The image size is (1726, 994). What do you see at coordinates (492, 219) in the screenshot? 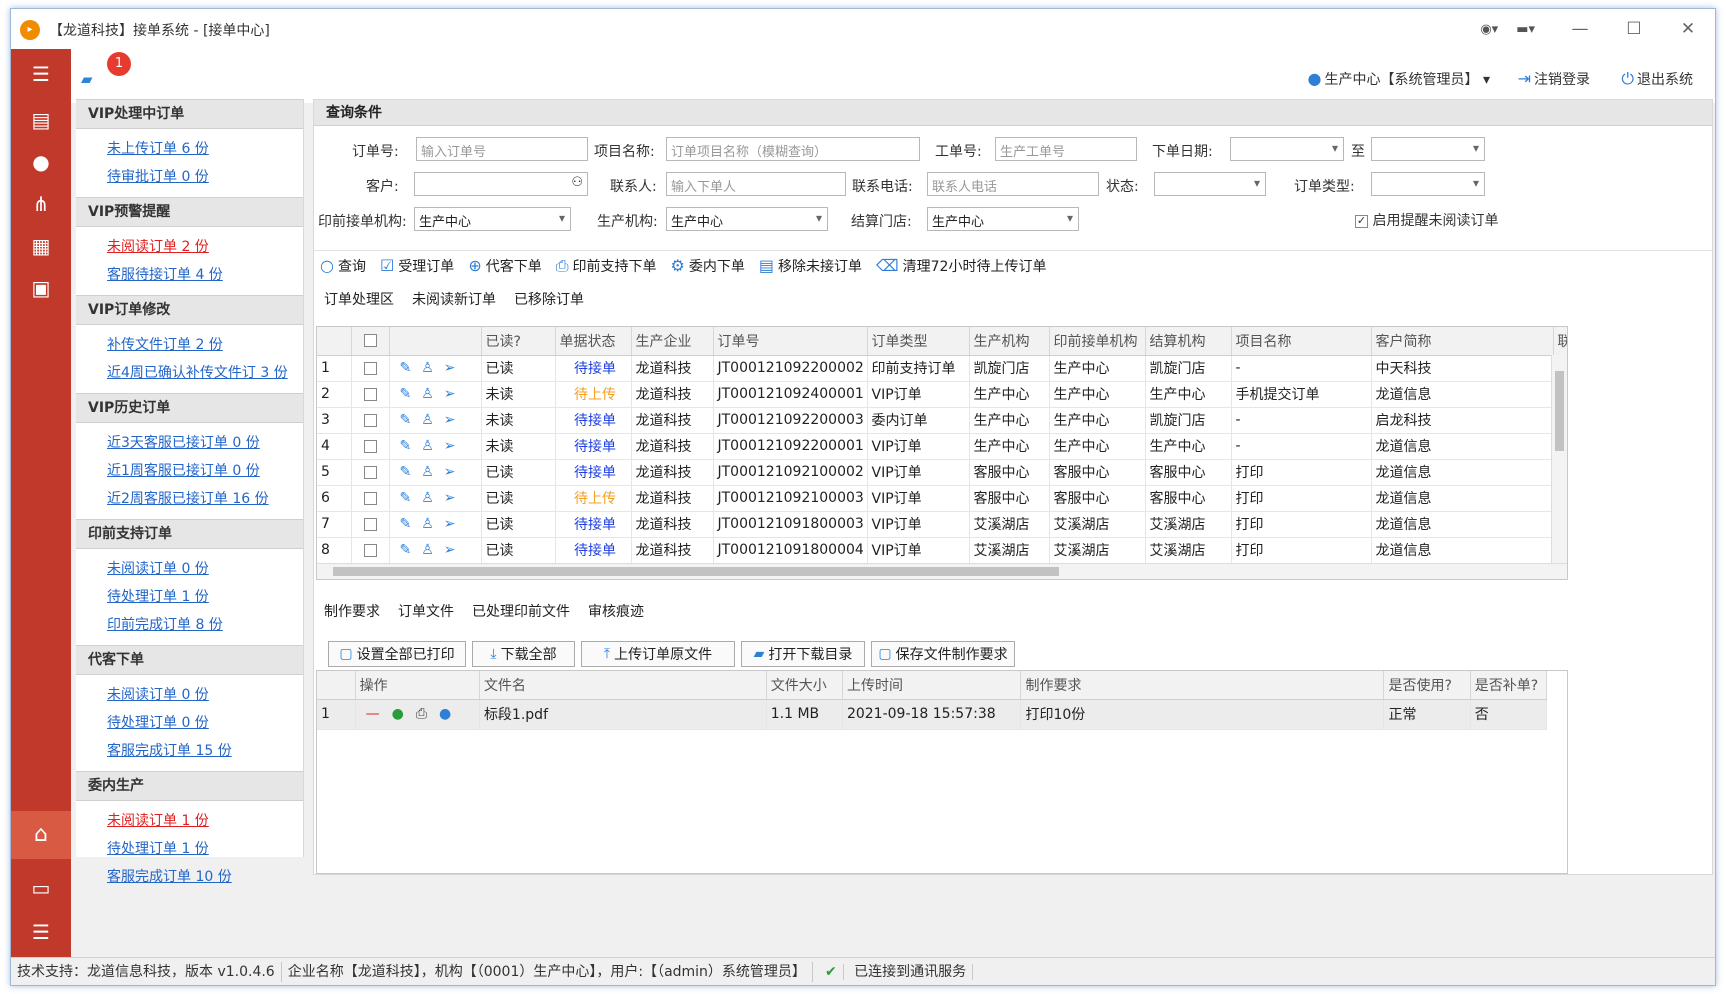
I see `prepress-org-select: 生产中心✕` at bounding box center [492, 219].